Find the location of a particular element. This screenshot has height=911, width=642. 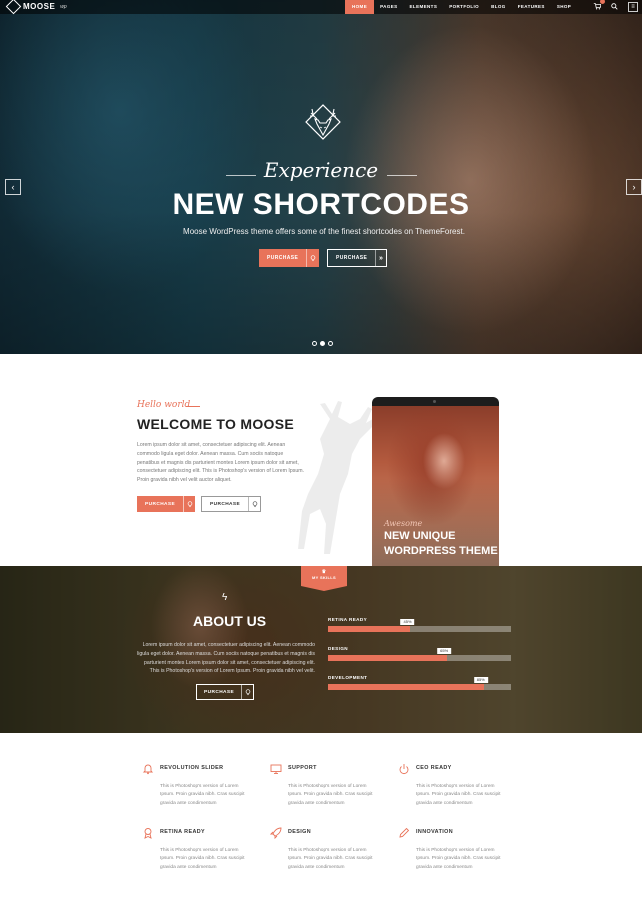

search-icon is located at coordinates (614, 7).